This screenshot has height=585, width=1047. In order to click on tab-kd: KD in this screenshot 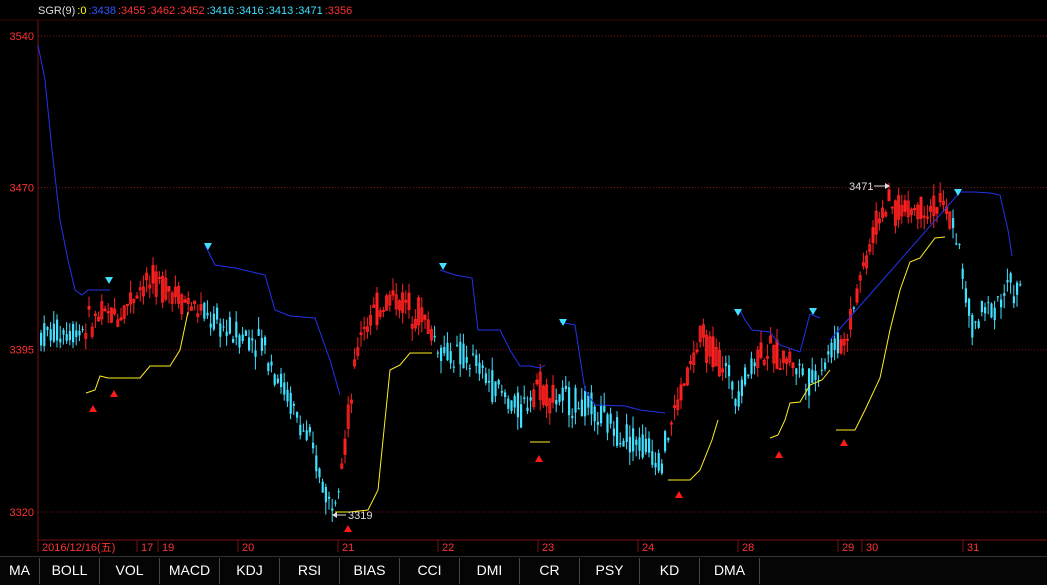, I will do `click(670, 571)`.